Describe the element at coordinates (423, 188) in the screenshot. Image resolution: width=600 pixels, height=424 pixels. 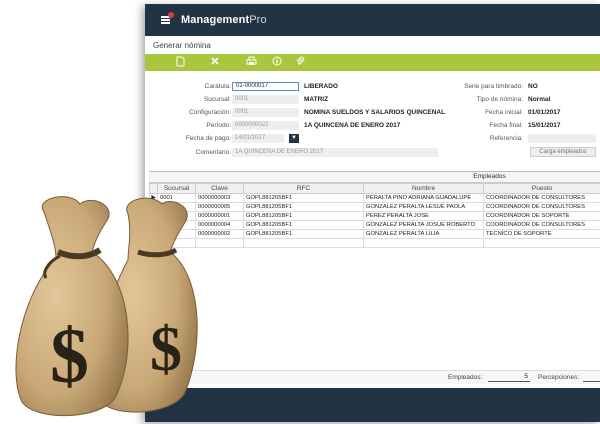
I see `col-nombre: Nombre` at that location.